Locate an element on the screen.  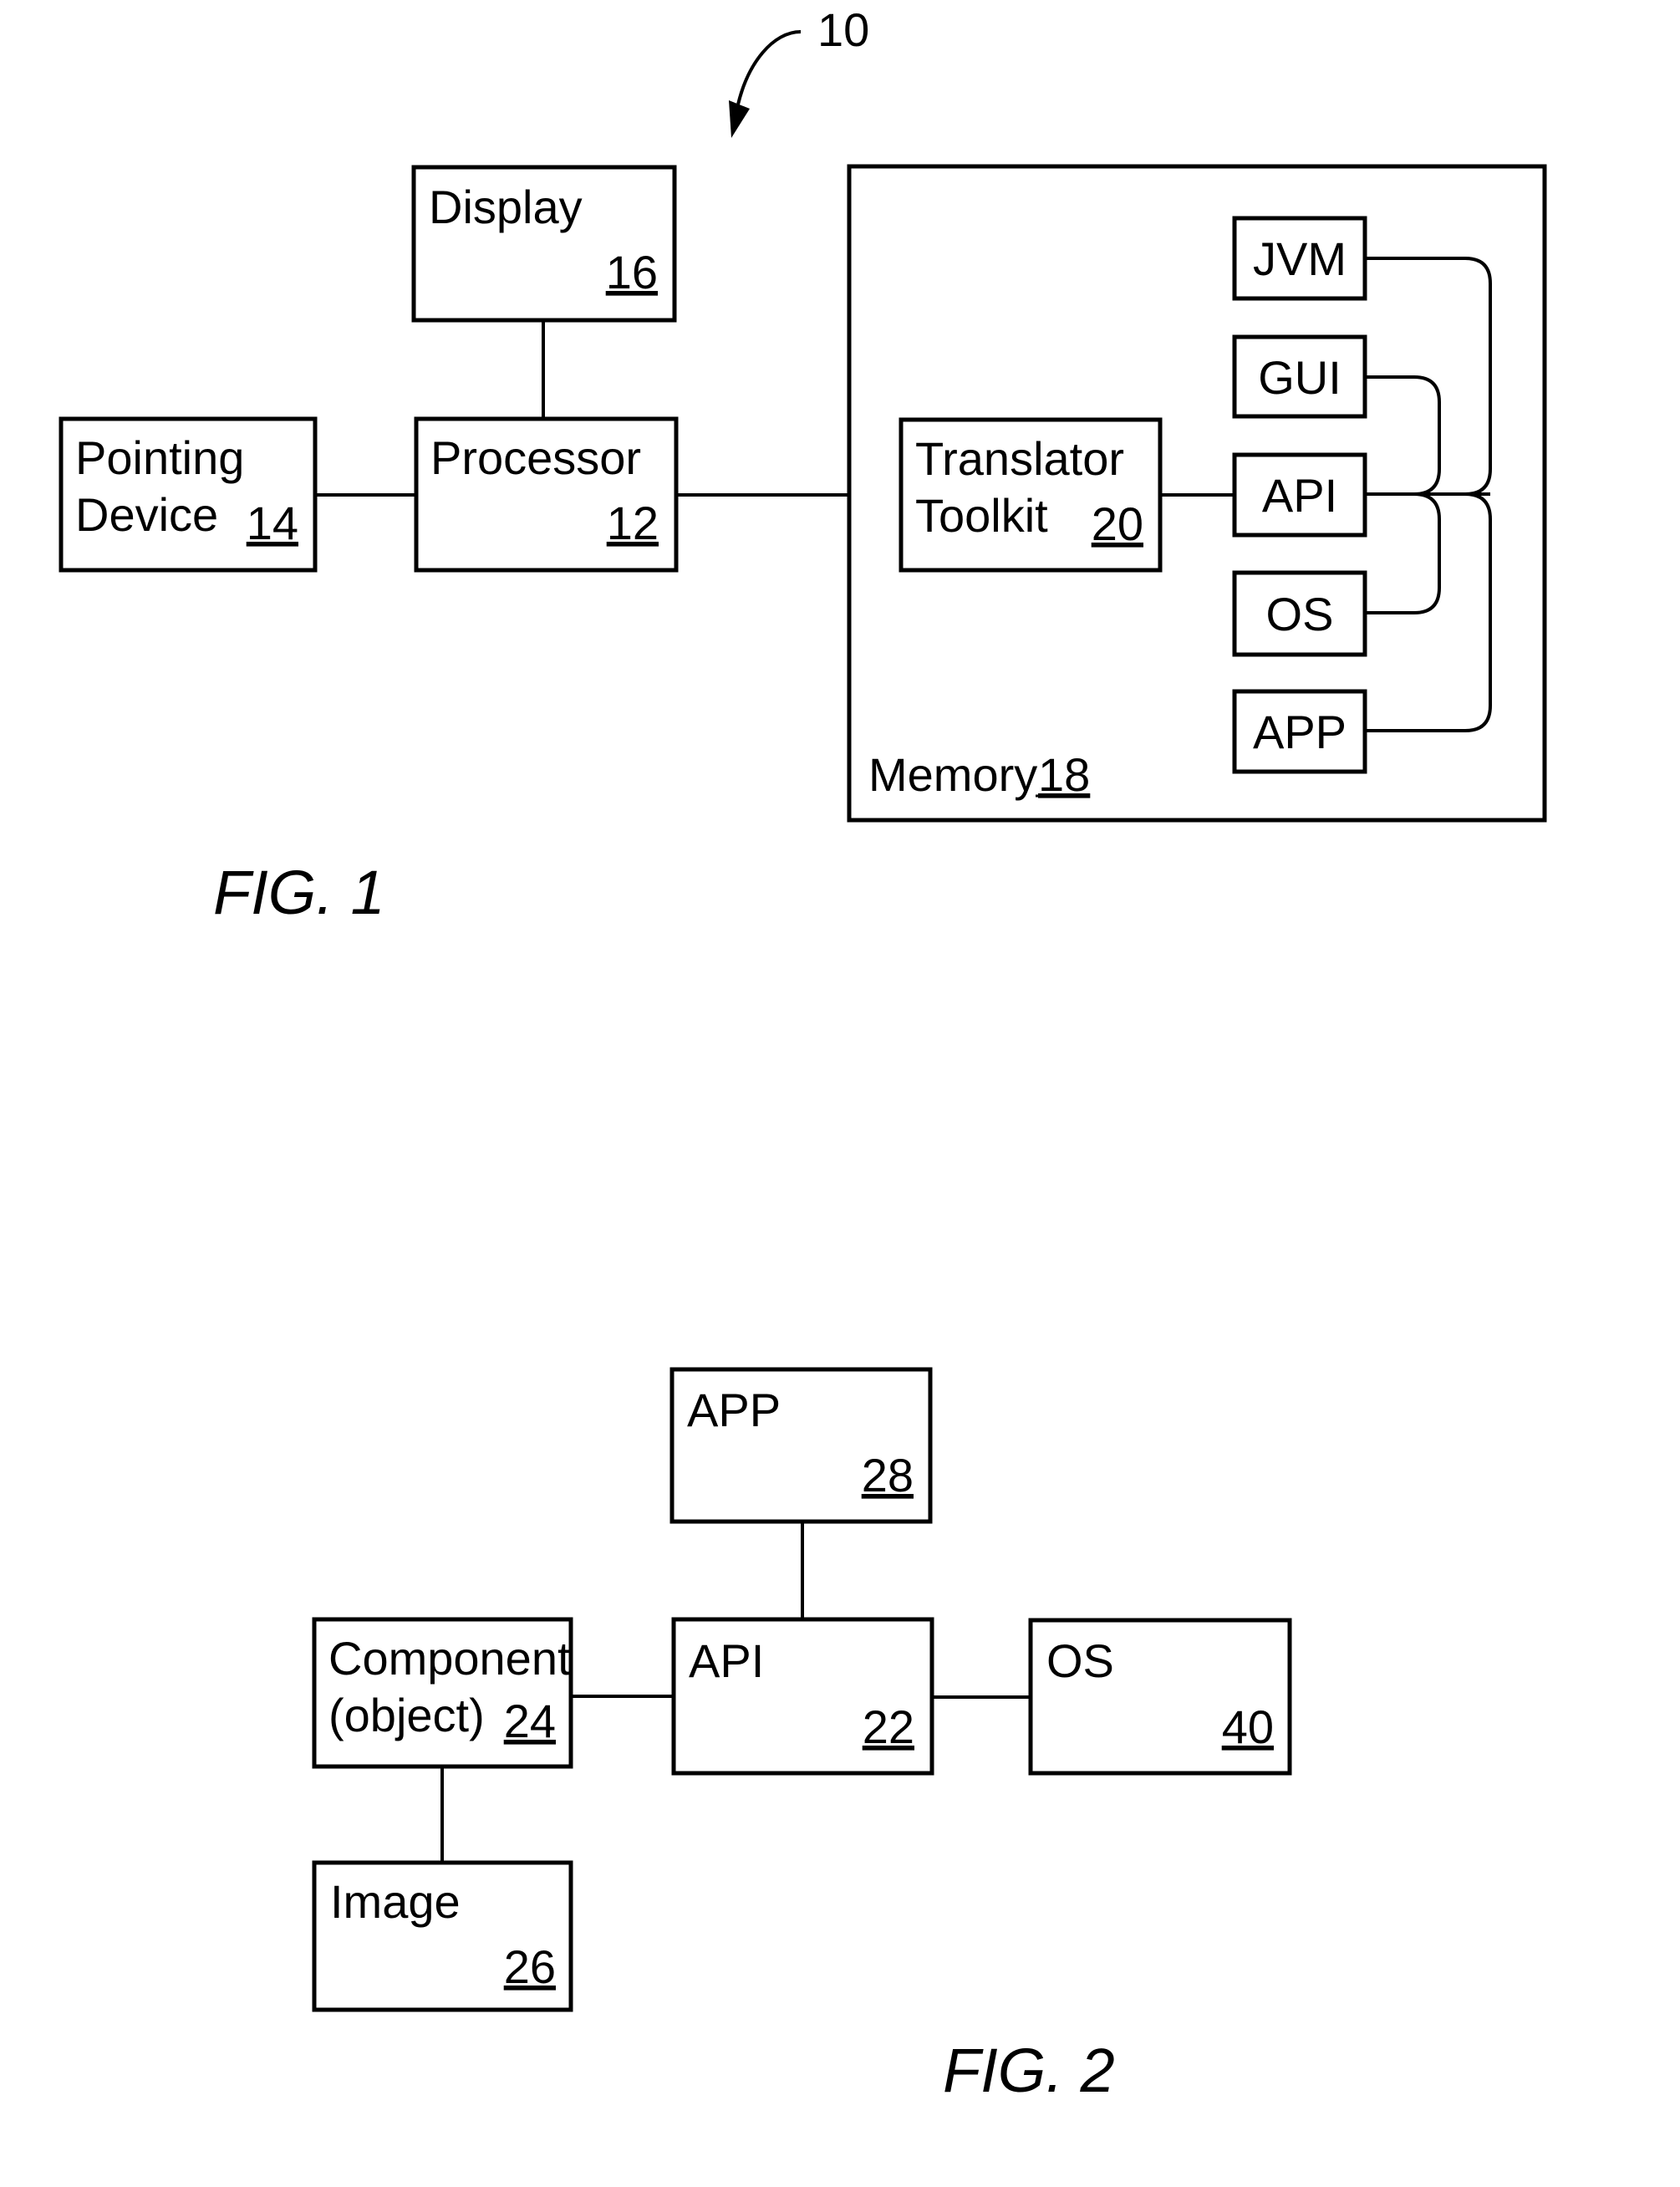
image-ref: 26 is located at coordinates (530, 1966).